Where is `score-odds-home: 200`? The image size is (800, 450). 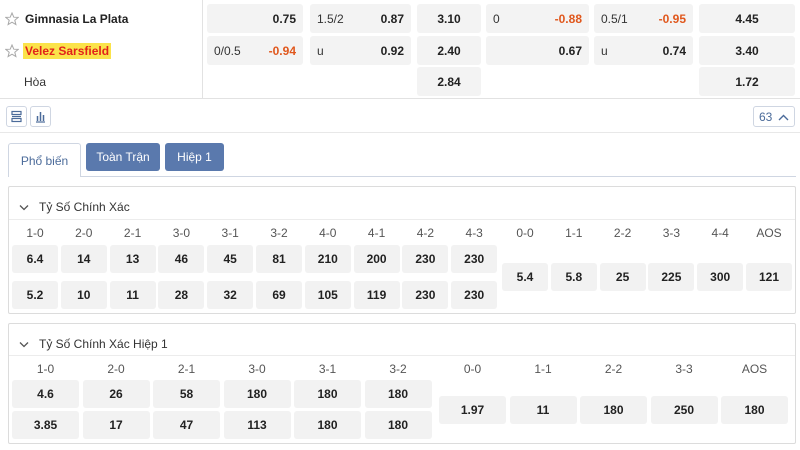 score-odds-home: 200 is located at coordinates (376, 259).